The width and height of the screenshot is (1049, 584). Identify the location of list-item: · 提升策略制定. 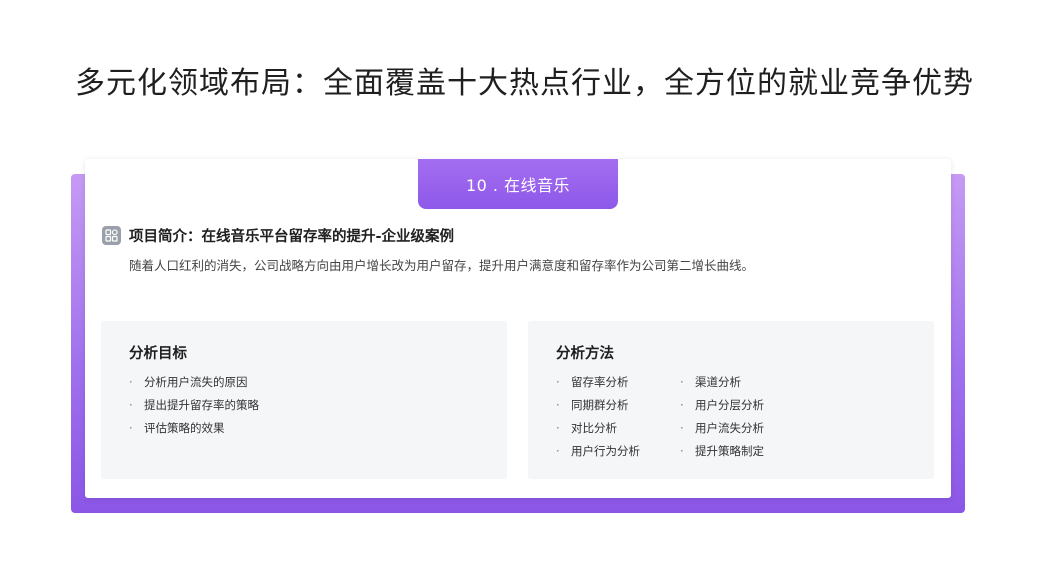
(722, 451).